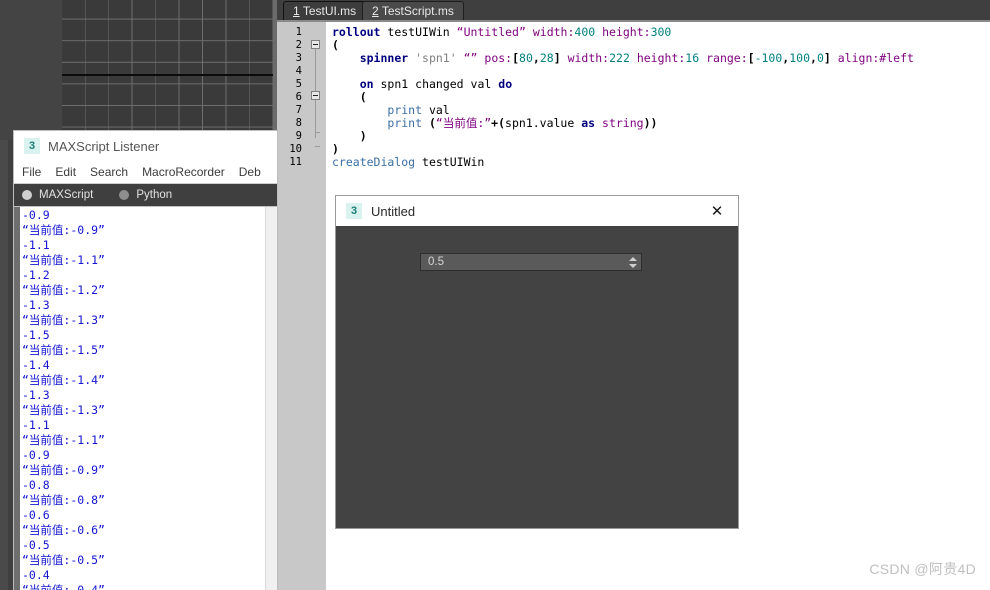 This screenshot has height=590, width=990. What do you see at coordinates (432, 262) in the screenshot?
I see `spinner-value: 0.5` at bounding box center [432, 262].